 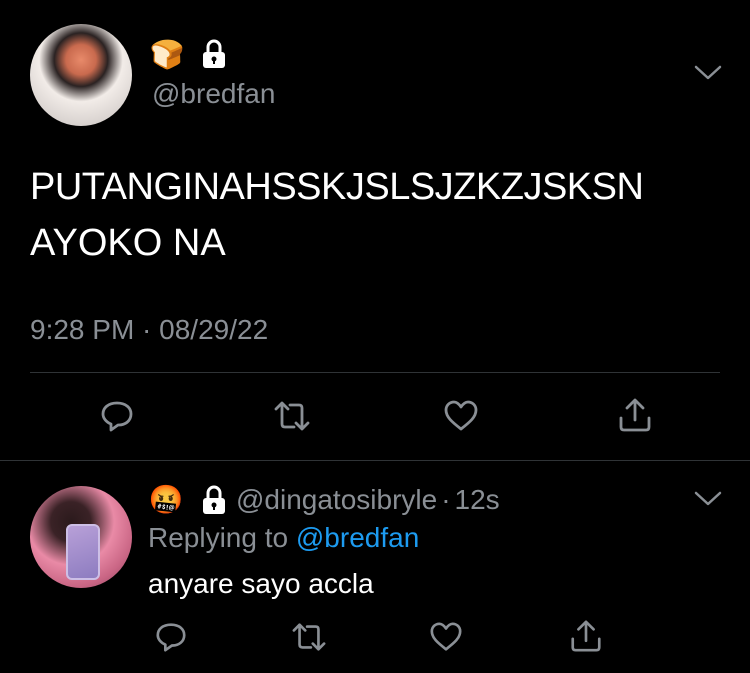 I want to click on replying-to: Replying to @bredfan, so click(x=283, y=538).